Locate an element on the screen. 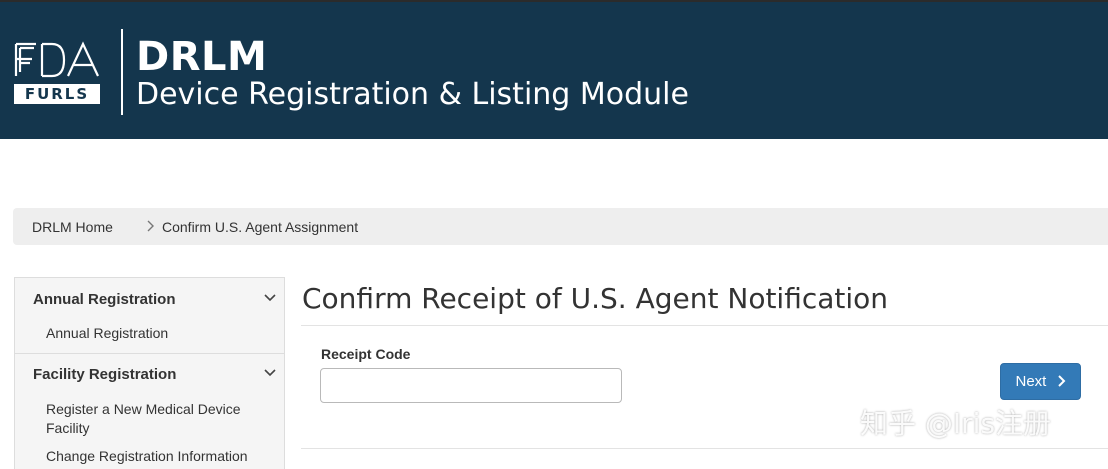  next-button: Next is located at coordinates (1040, 381).